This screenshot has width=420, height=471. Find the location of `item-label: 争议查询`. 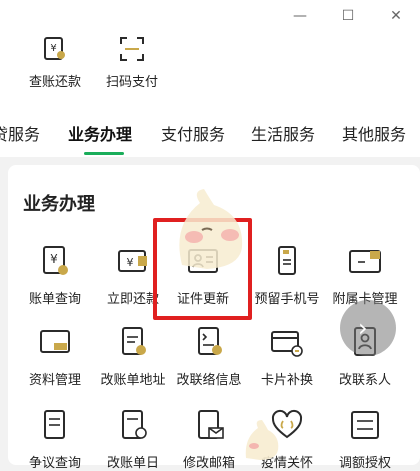

item-label: 争议查询 is located at coordinates (54, 463).